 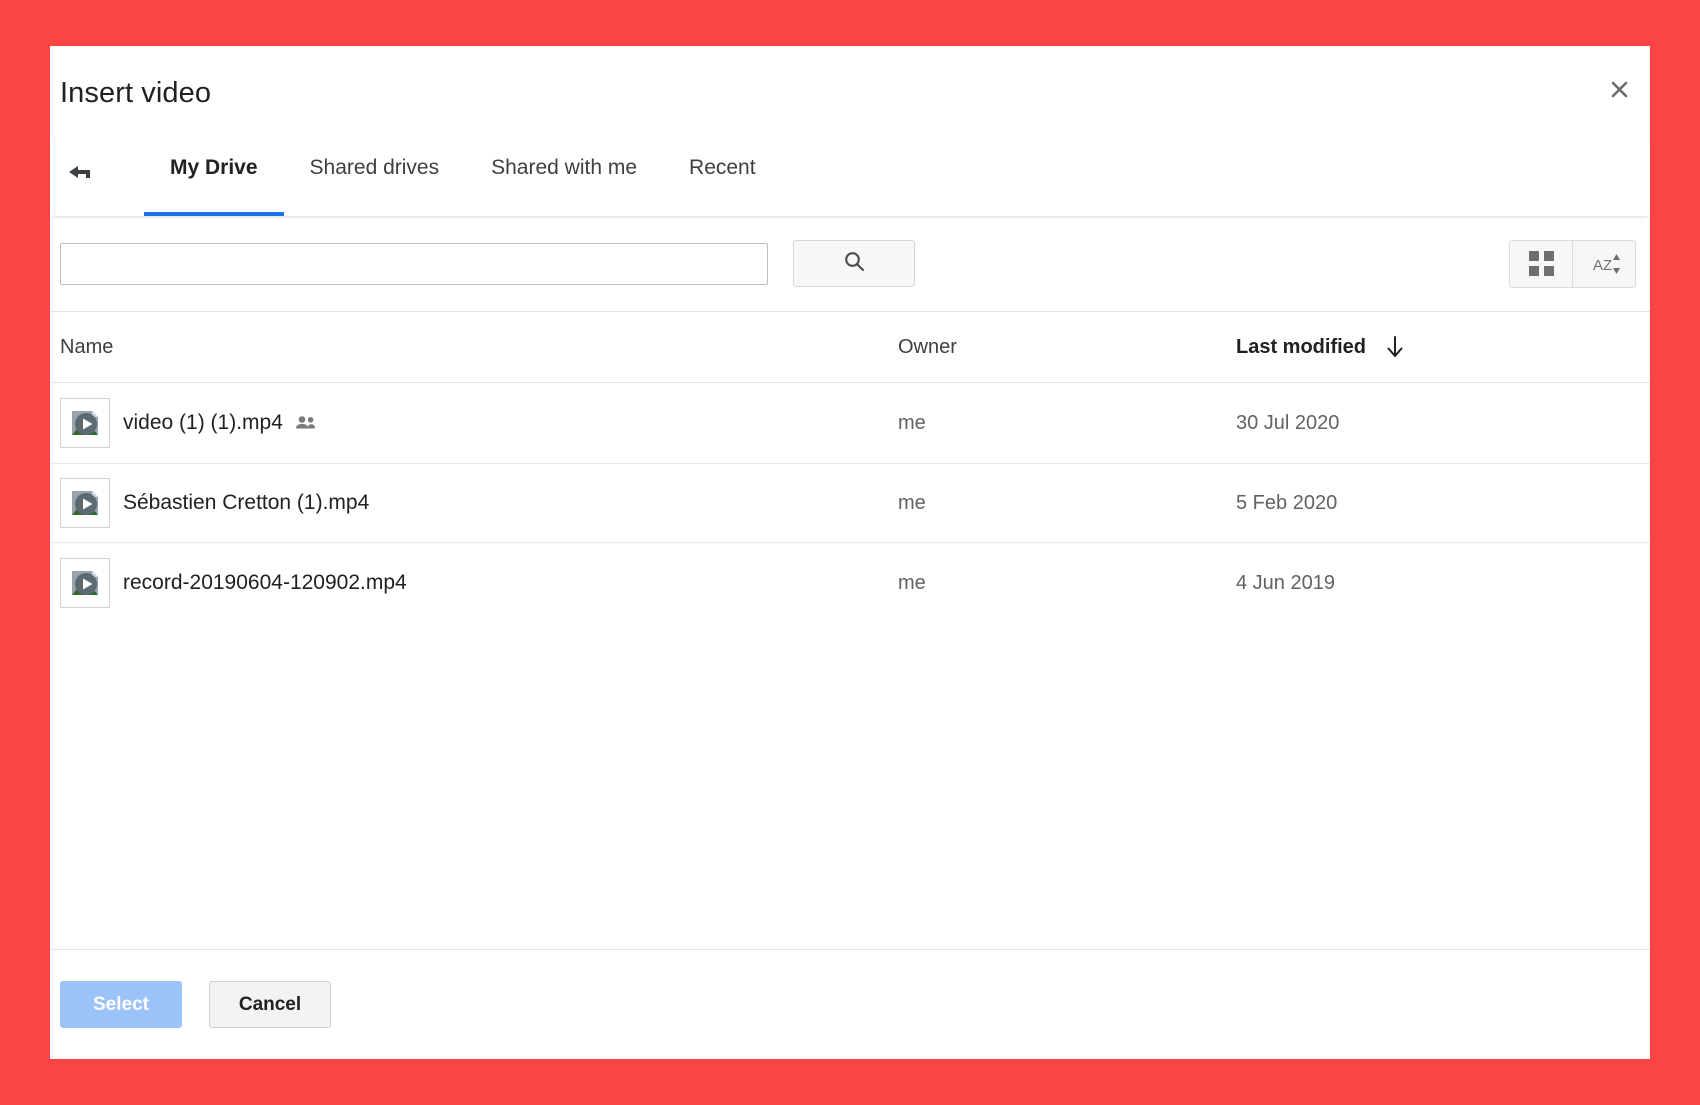 I want to click on view-tools: AZ, so click(x=1572, y=263).